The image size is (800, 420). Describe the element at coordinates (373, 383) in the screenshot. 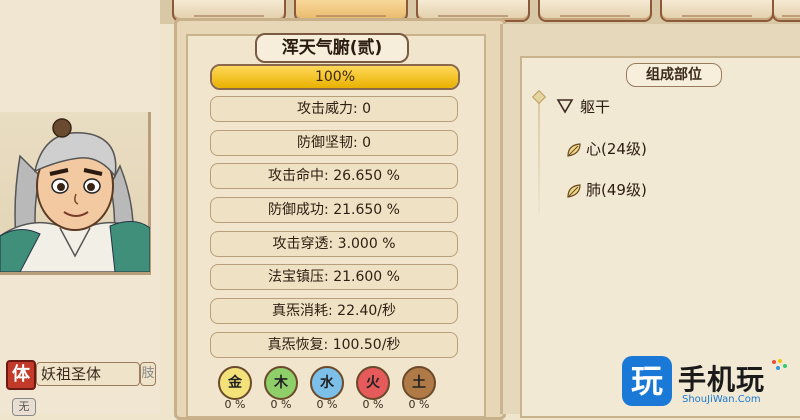

I see `fire-element-icon: 火` at that location.